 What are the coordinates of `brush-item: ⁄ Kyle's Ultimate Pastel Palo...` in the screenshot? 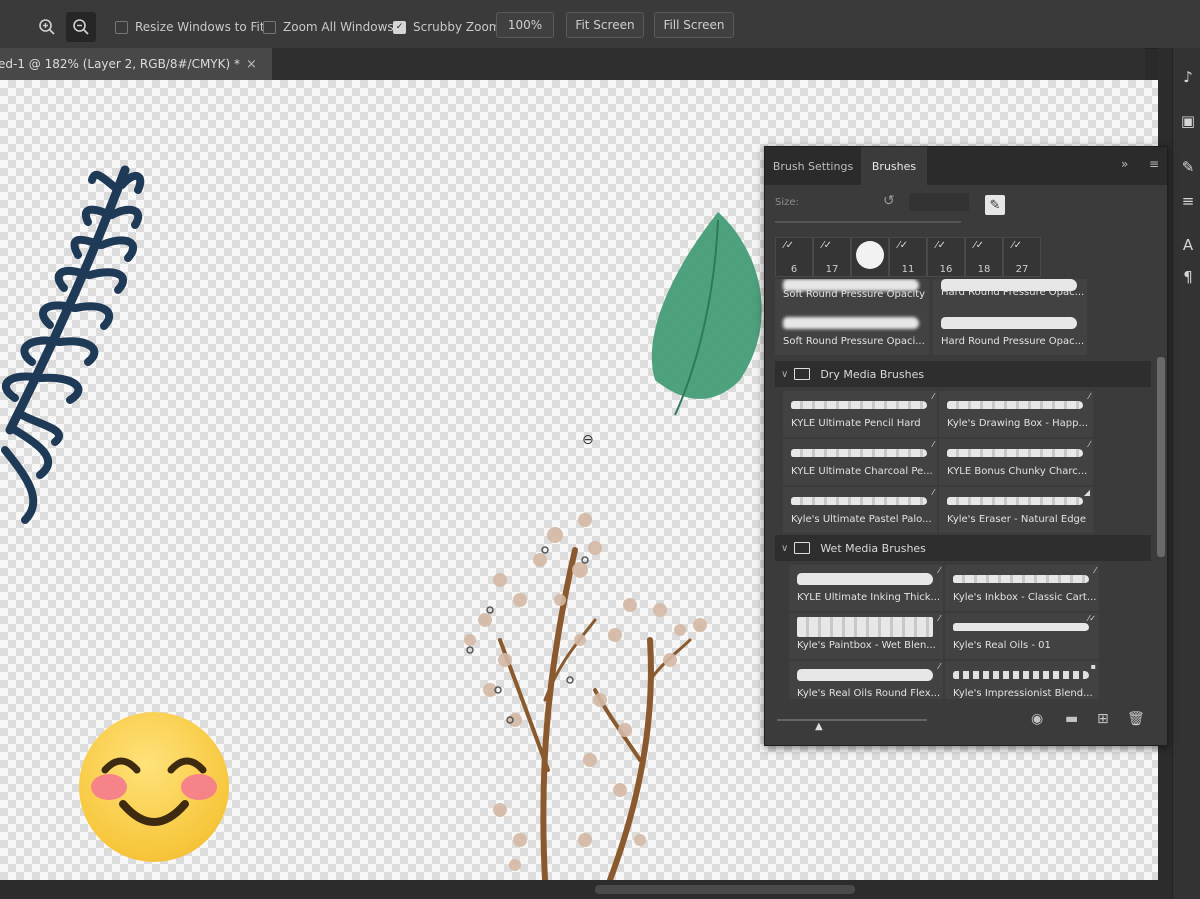 It's located at (860, 510).